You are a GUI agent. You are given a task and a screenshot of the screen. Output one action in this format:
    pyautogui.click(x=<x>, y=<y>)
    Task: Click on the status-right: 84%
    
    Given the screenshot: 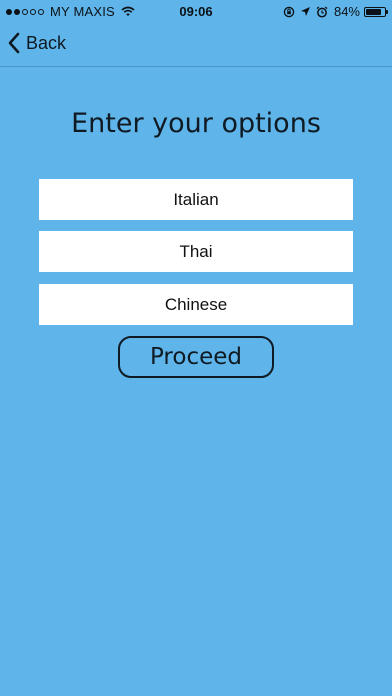 What is the action you would take?
    pyautogui.click(x=333, y=11)
    